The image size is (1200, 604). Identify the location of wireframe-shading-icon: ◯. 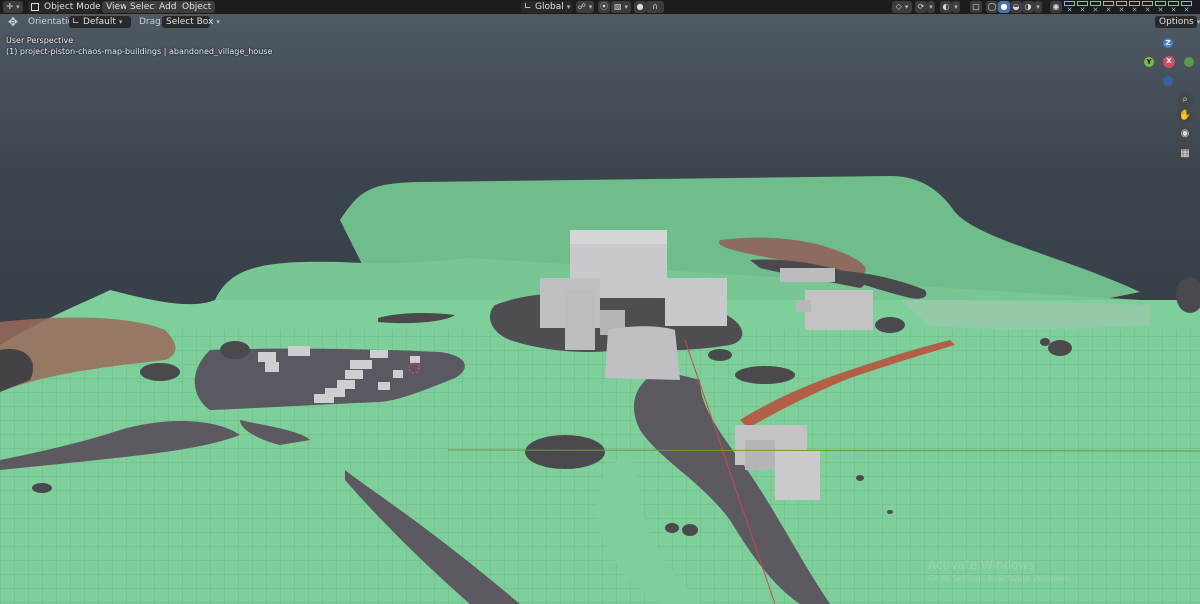
(992, 7).